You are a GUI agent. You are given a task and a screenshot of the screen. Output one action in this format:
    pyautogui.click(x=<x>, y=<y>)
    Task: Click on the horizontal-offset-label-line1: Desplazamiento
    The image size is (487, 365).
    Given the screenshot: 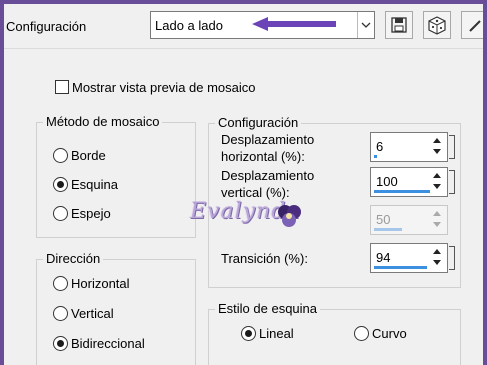 What is the action you would take?
    pyautogui.click(x=268, y=139)
    